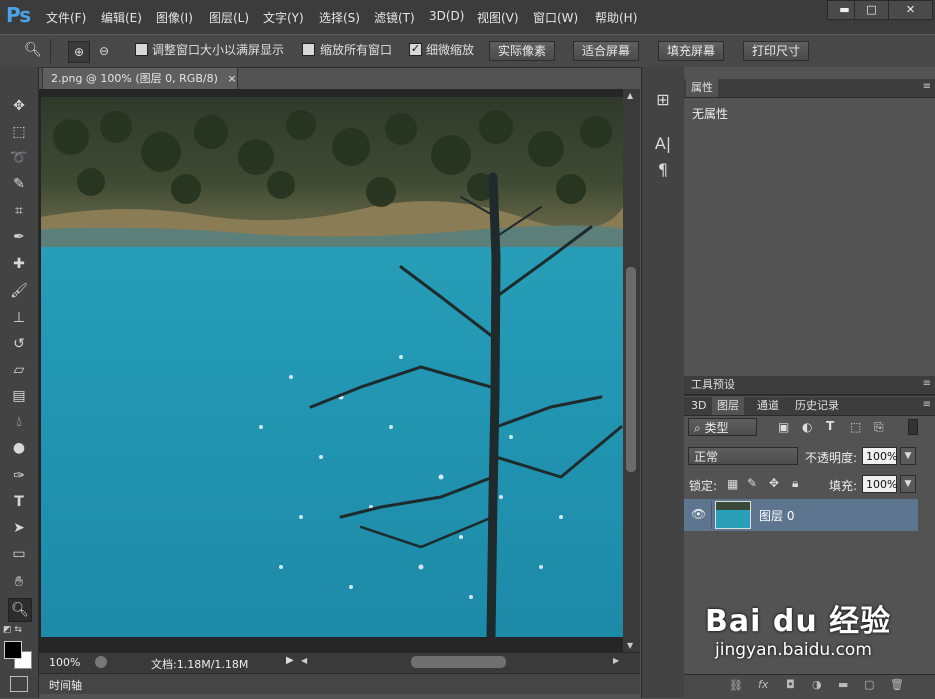 Image resolution: width=935 pixels, height=699 pixels. Describe the element at coordinates (663, 144) in the screenshot. I see `character-panel-icon: A|` at that location.